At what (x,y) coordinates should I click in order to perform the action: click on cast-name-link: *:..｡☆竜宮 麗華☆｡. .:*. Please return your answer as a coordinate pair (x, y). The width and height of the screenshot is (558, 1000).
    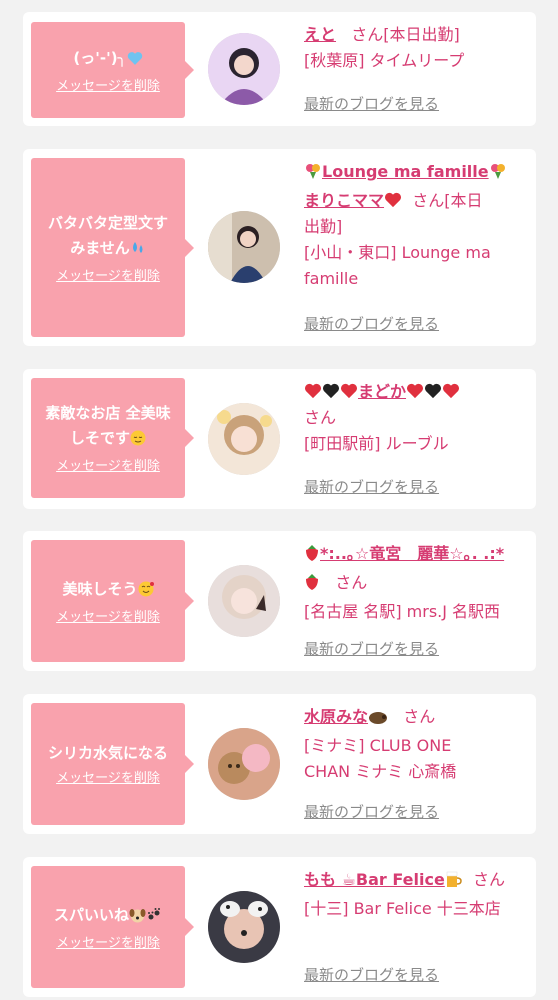
    Looking at the image, I should click on (412, 553).